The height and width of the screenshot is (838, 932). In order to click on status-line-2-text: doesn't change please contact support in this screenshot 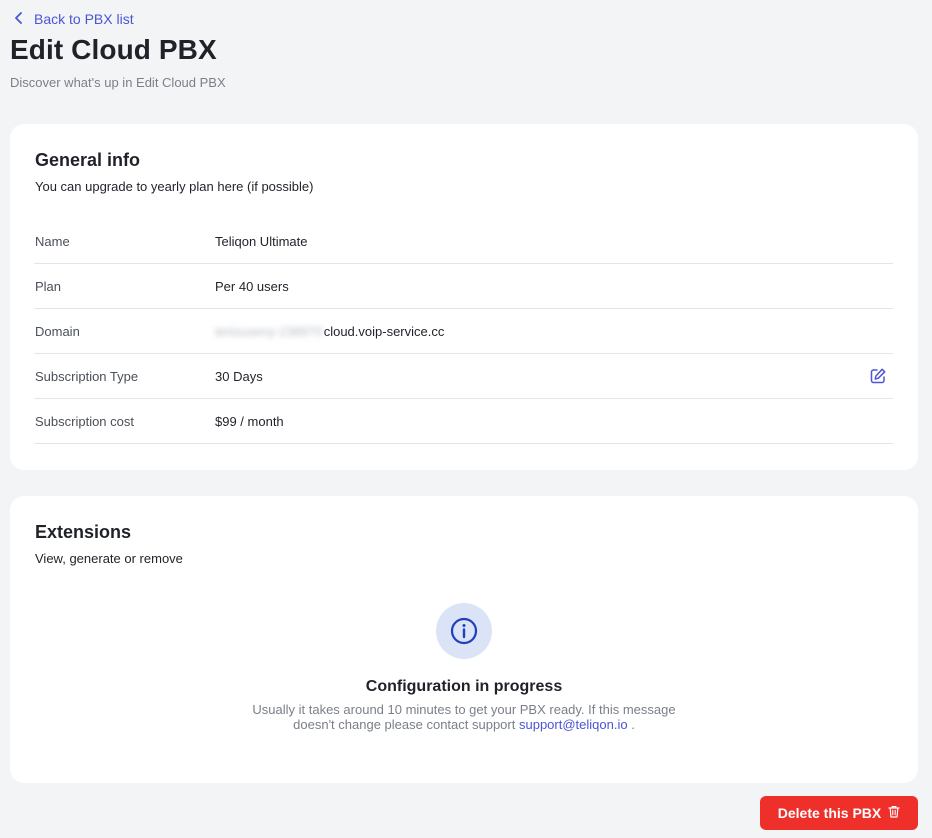, I will do `click(404, 724)`.